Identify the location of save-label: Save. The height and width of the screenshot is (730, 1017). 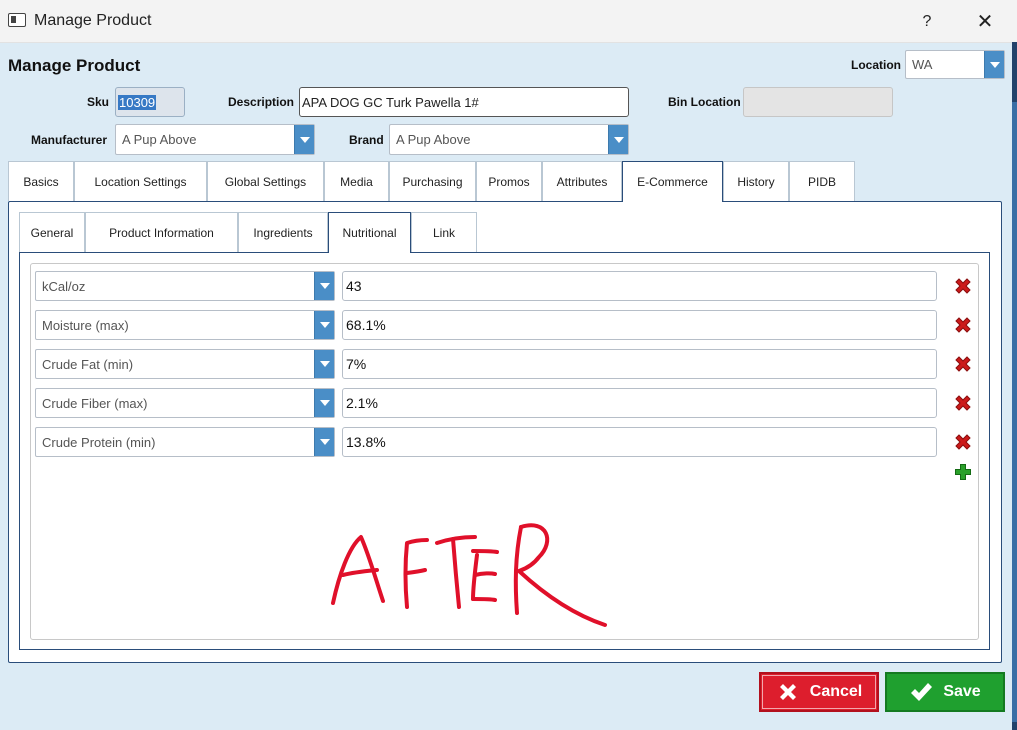
(962, 691).